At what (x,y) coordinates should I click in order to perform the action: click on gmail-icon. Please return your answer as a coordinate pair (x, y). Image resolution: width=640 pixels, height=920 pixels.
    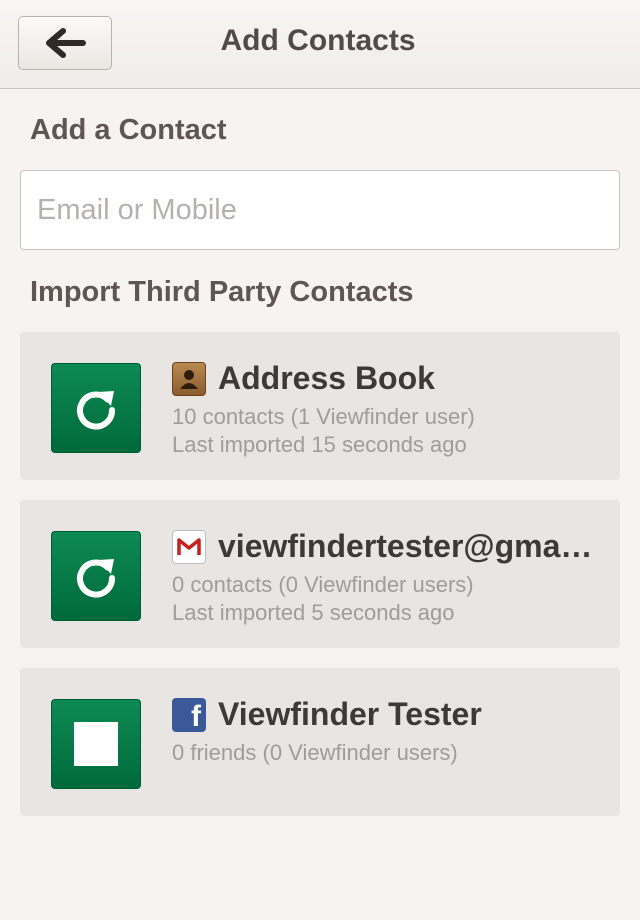
    Looking at the image, I should click on (189, 547).